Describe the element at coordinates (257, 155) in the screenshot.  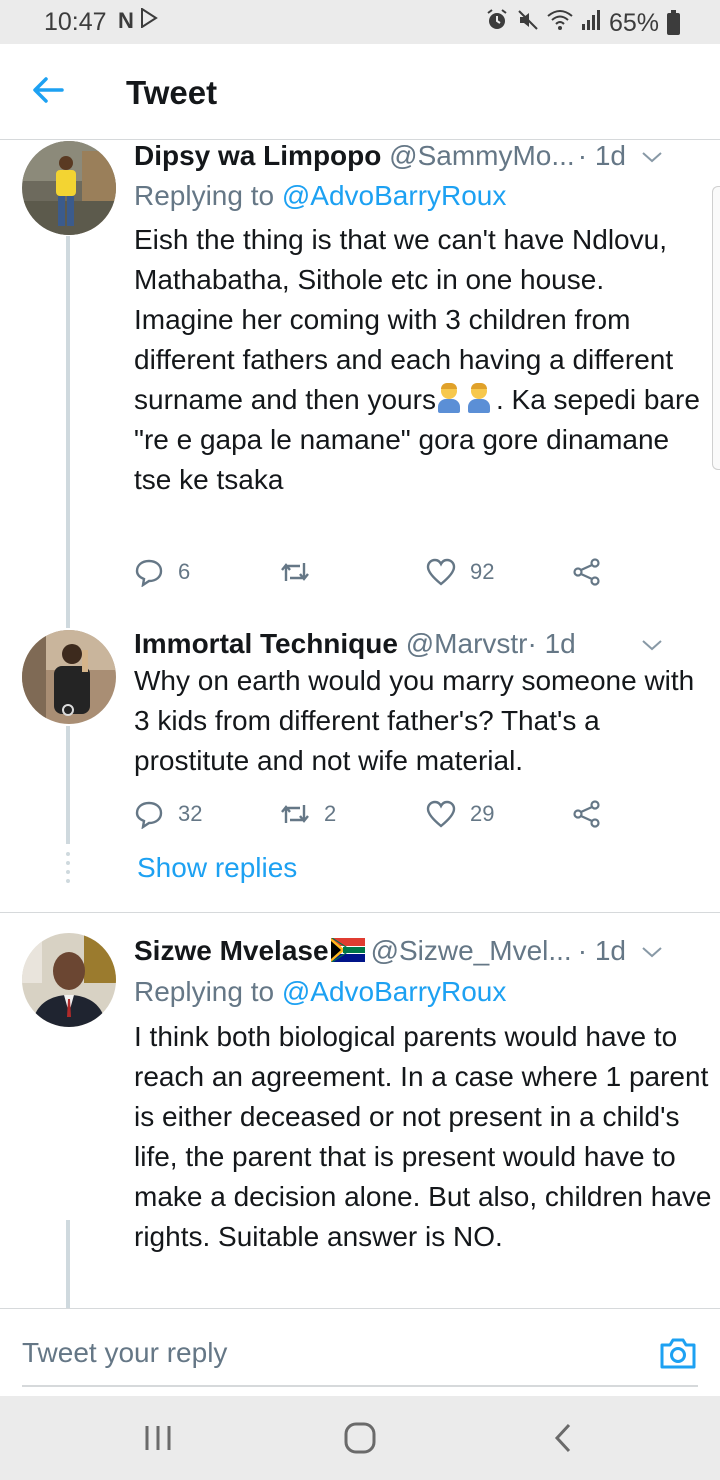
I see `display-name: Dipsy wa Limpopo` at that location.